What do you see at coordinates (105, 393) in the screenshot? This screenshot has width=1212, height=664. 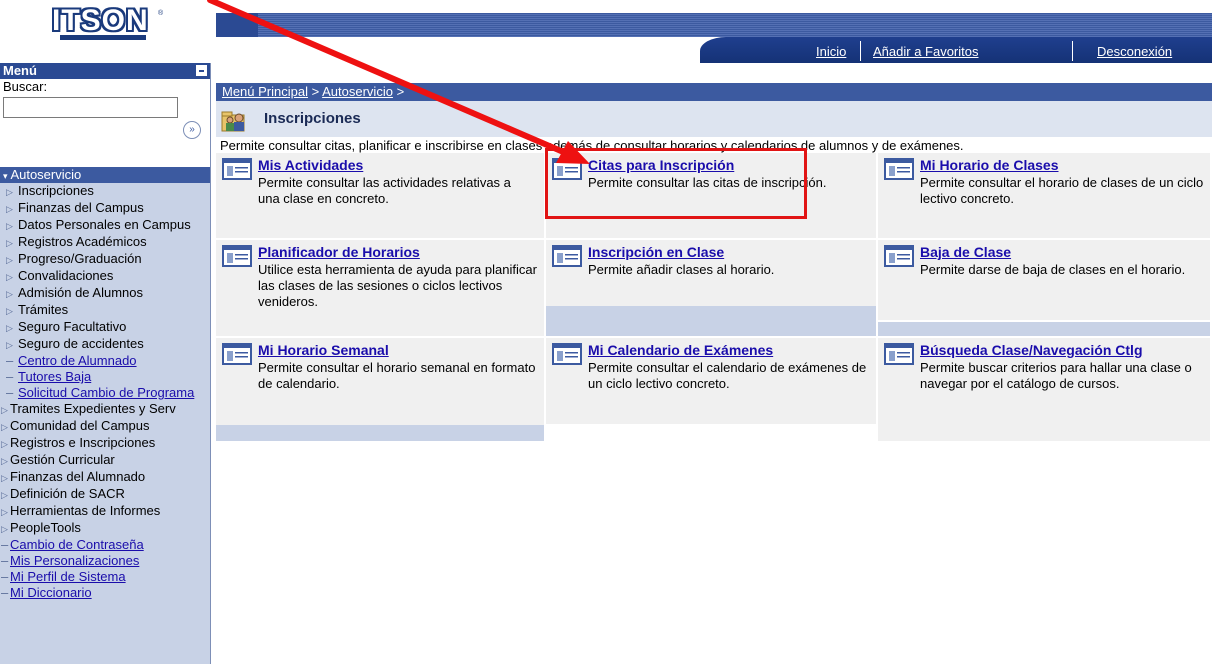 I see `menu-item-solicitud-cambio: – Solicitud Cambio de Programa` at bounding box center [105, 393].